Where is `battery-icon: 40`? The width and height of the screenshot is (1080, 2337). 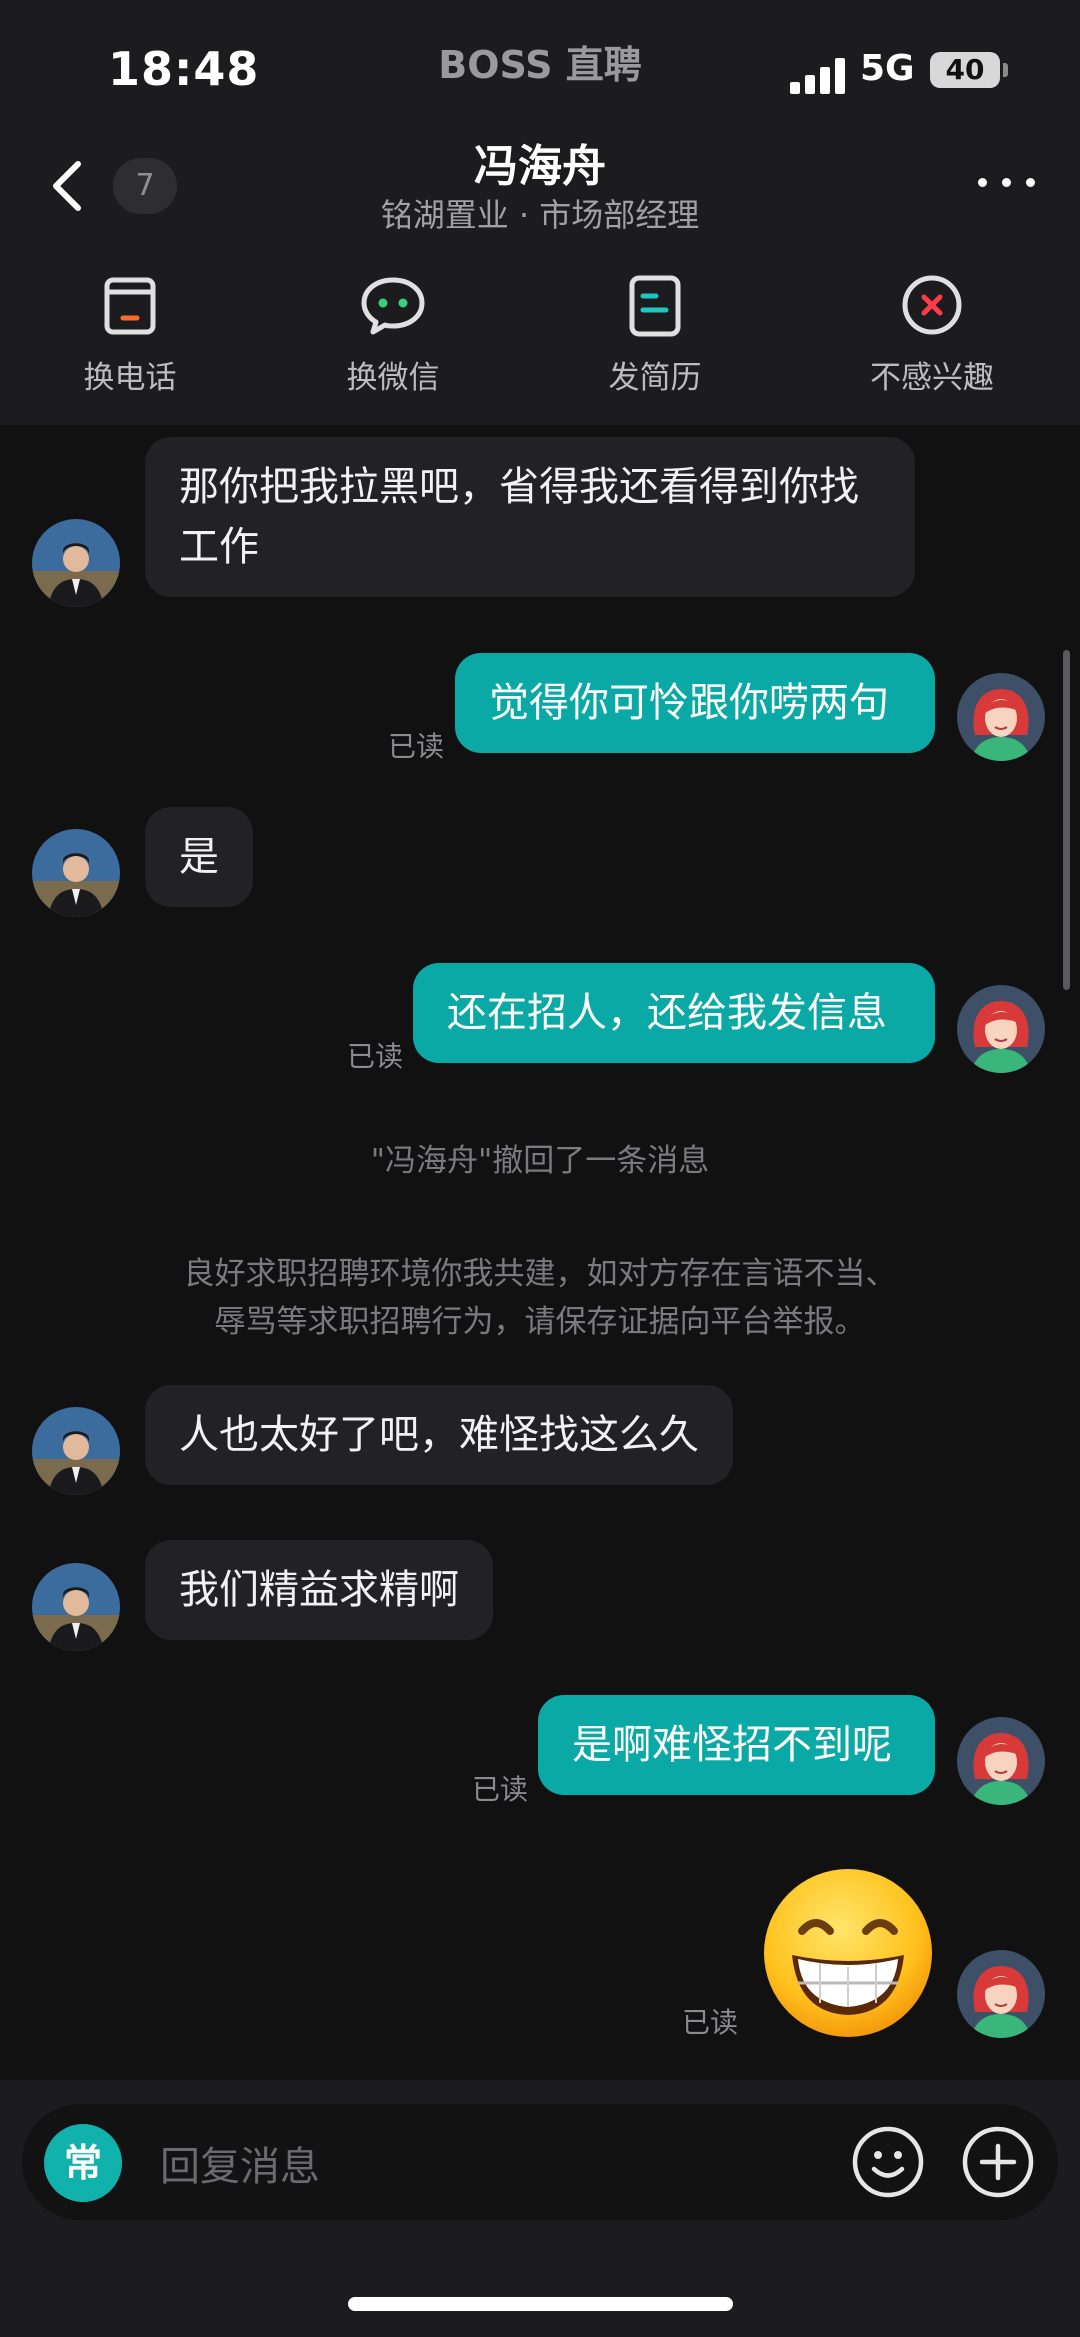 battery-icon: 40 is located at coordinates (969, 70).